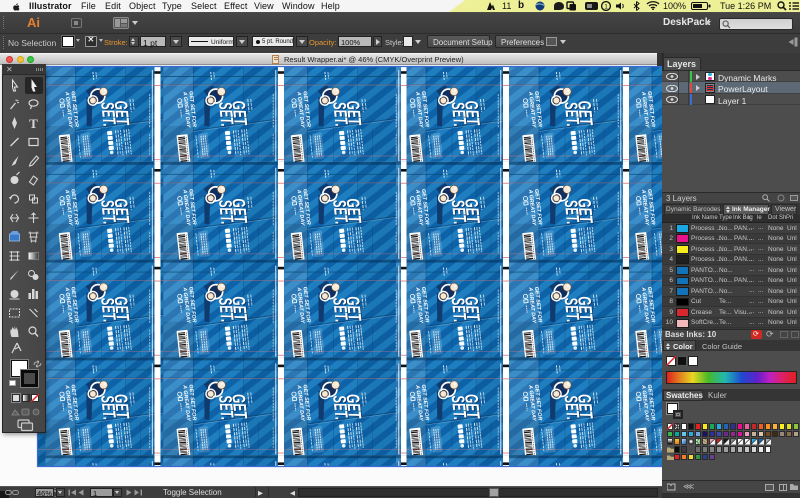  Describe the element at coordinates (606, 6) in the screenshot. I see `svg-text: 1` at that location.